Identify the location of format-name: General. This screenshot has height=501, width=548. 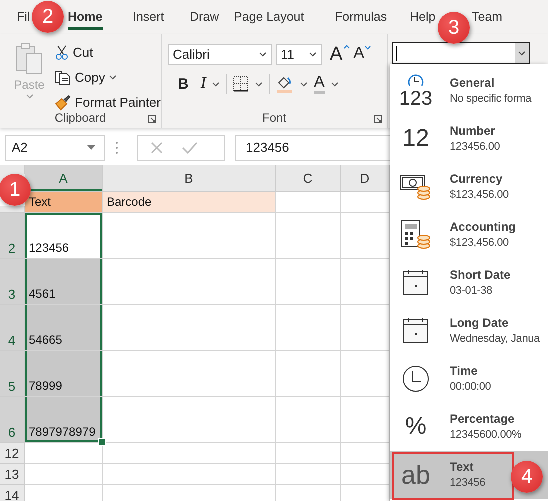
(473, 83).